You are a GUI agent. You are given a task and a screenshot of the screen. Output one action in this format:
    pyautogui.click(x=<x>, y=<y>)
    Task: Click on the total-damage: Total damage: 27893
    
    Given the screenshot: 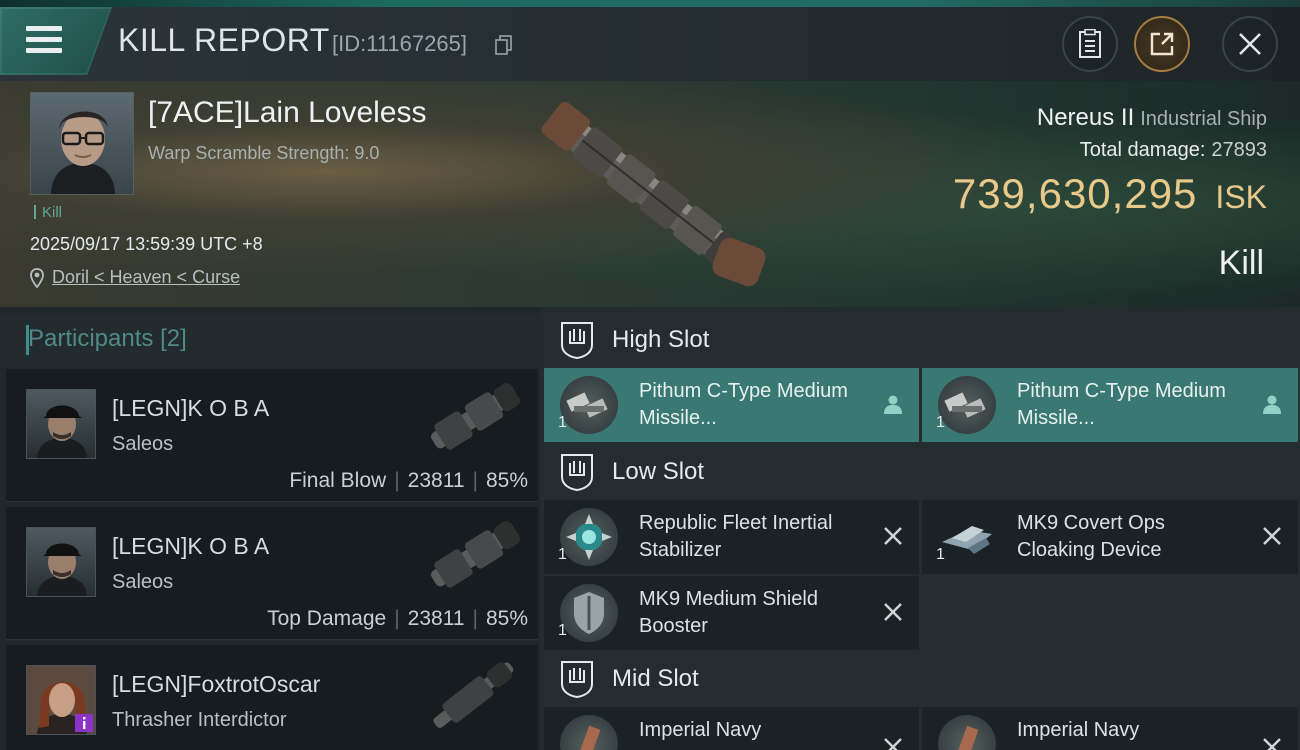 What is the action you would take?
    pyautogui.click(x=1173, y=150)
    